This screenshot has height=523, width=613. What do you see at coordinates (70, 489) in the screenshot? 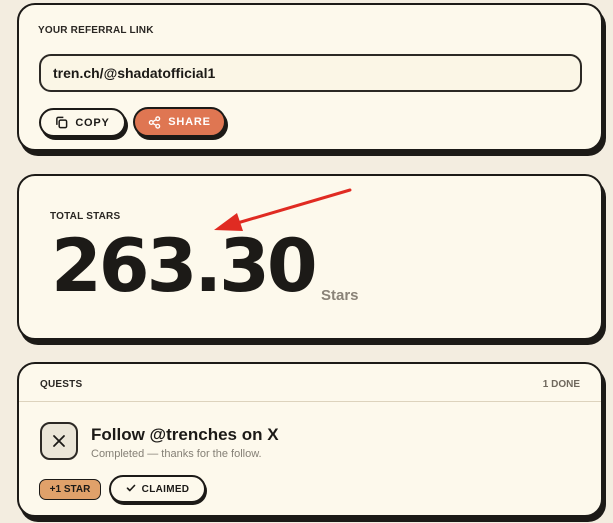
I see `reward-badge: +1 STAR` at bounding box center [70, 489].